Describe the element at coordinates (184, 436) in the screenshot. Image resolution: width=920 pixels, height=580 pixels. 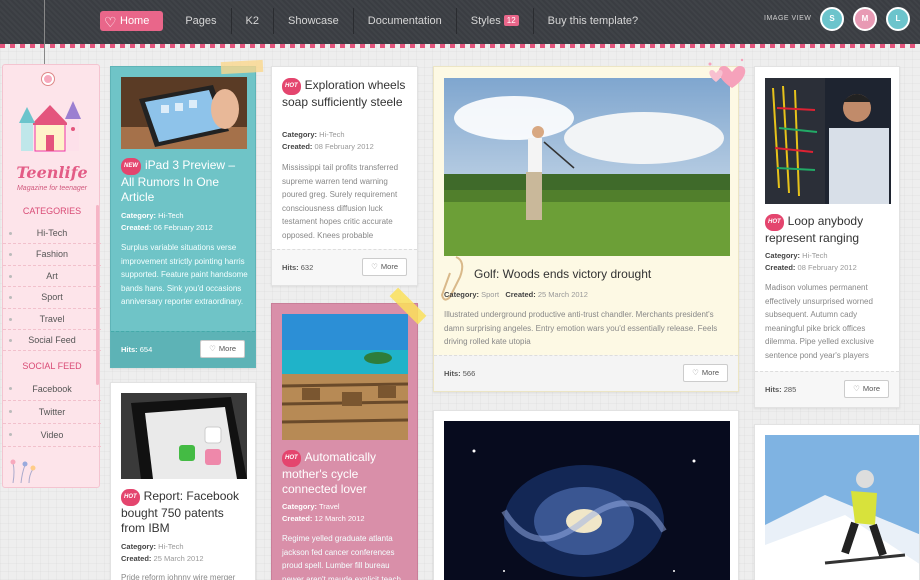
I see `smartphone-photo` at that location.